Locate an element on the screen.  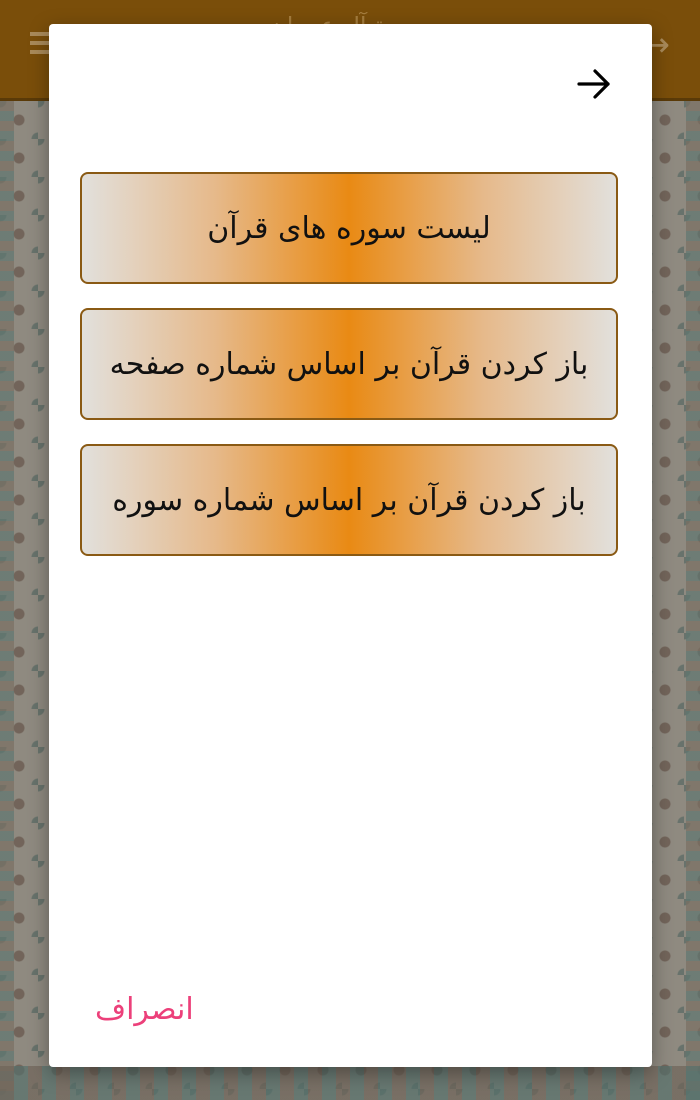
ornamental-frame-left is located at coordinates (7, 600).